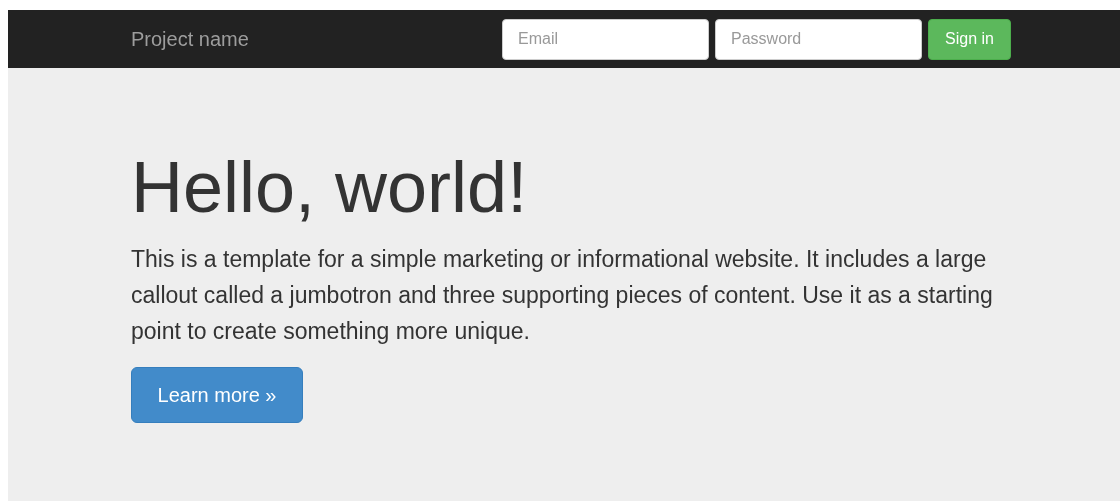 This screenshot has height=501, width=1120. Describe the element at coordinates (818, 39) in the screenshot. I see `password-field: Password` at that location.